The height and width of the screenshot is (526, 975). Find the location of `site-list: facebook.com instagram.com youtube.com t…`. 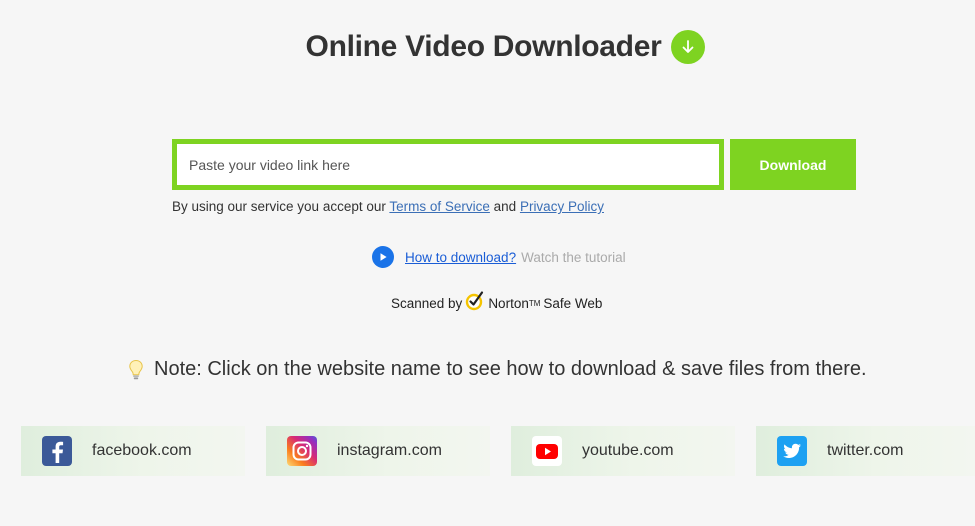

site-list: facebook.com instagram.com youtube.com t… is located at coordinates (498, 451).